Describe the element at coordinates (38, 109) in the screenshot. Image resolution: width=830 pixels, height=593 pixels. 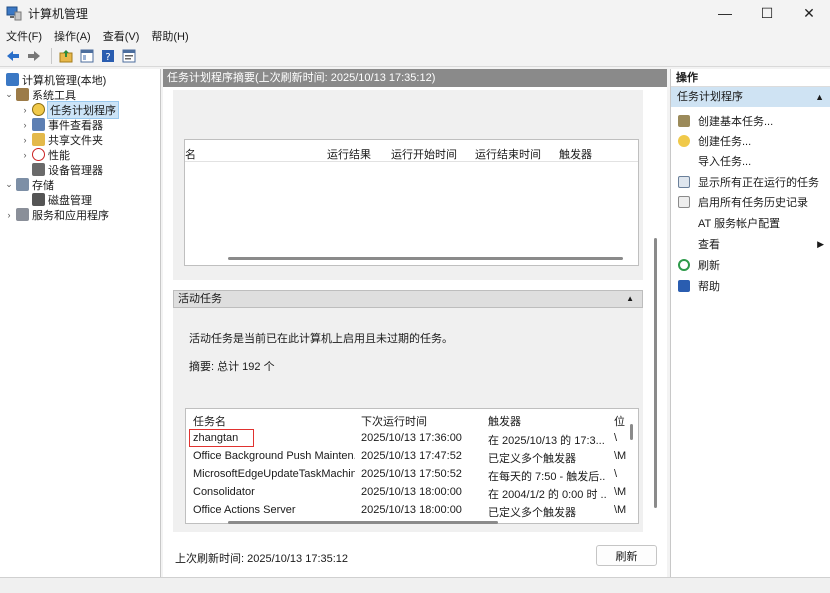
I see `clock-icon` at that location.